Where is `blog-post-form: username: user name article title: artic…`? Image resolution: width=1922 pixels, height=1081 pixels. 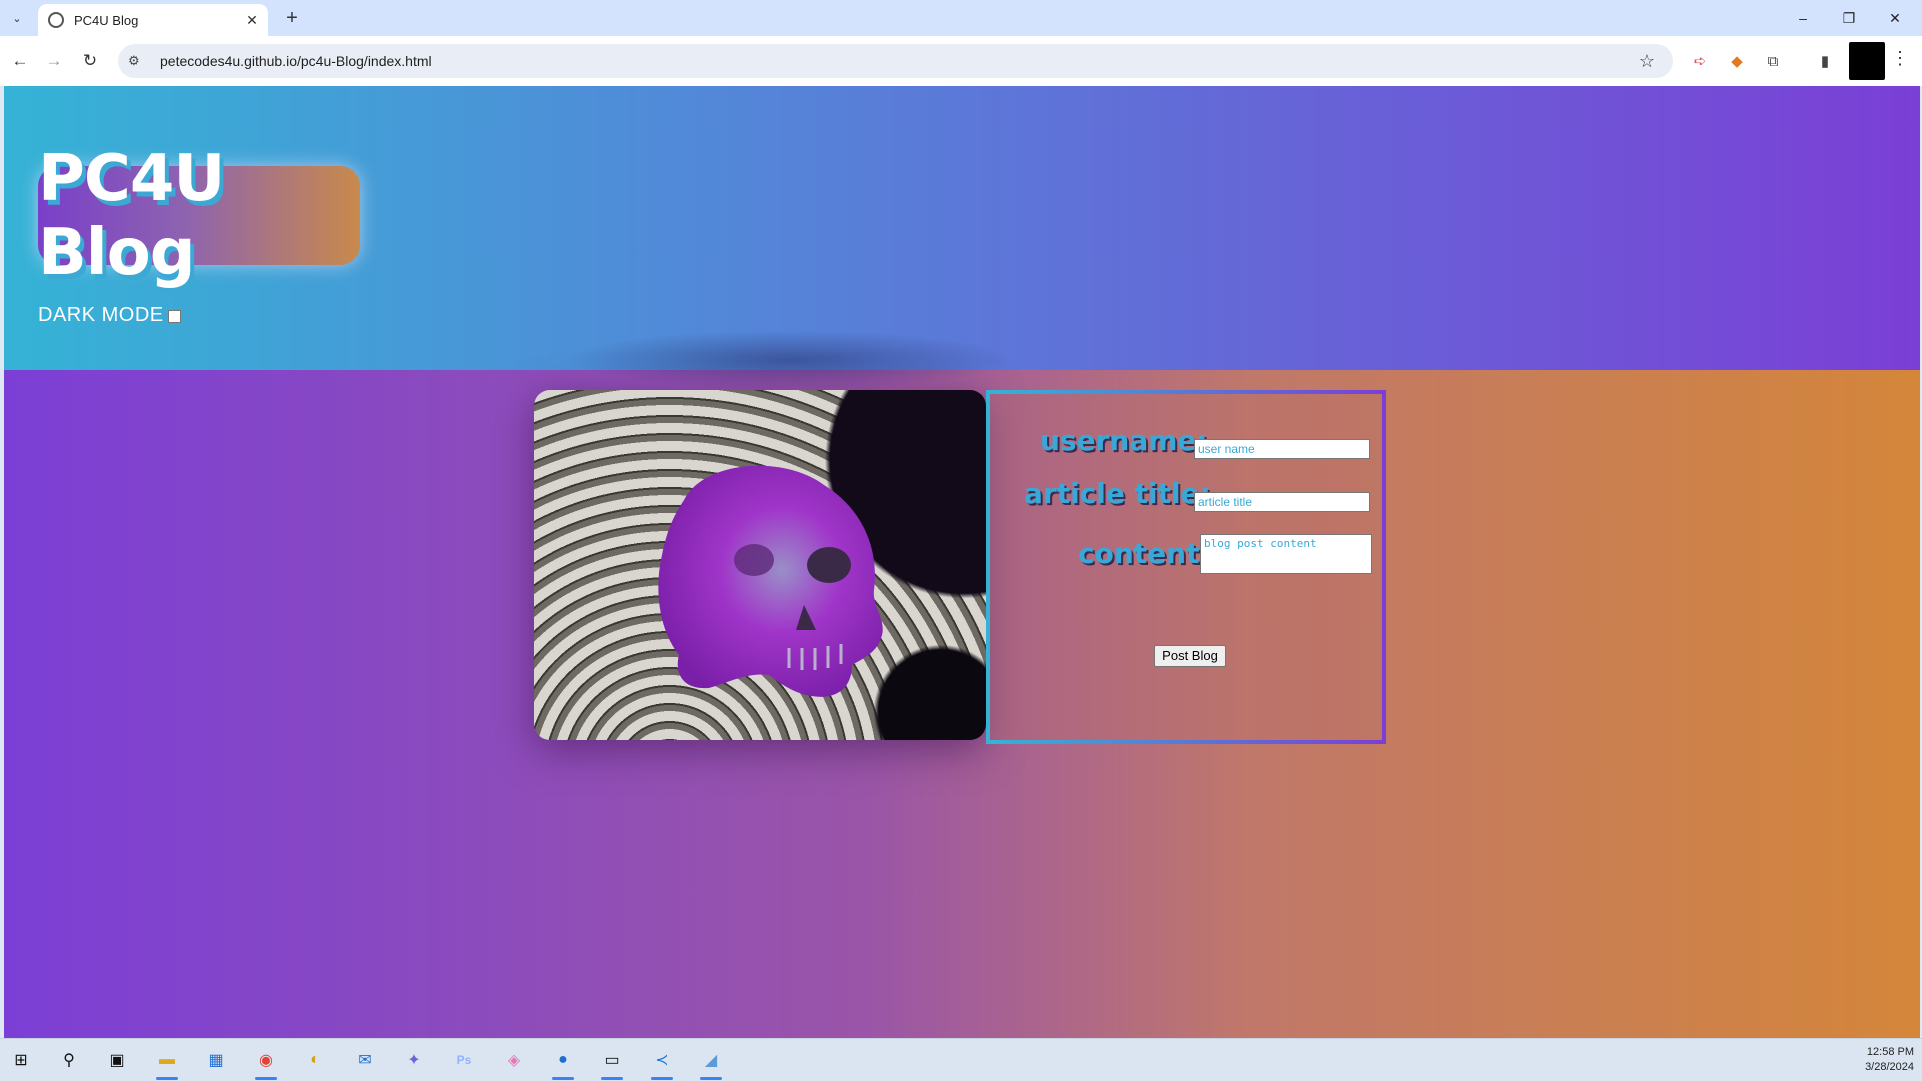 blog-post-form: username: user name article title: artic… is located at coordinates (1186, 567).